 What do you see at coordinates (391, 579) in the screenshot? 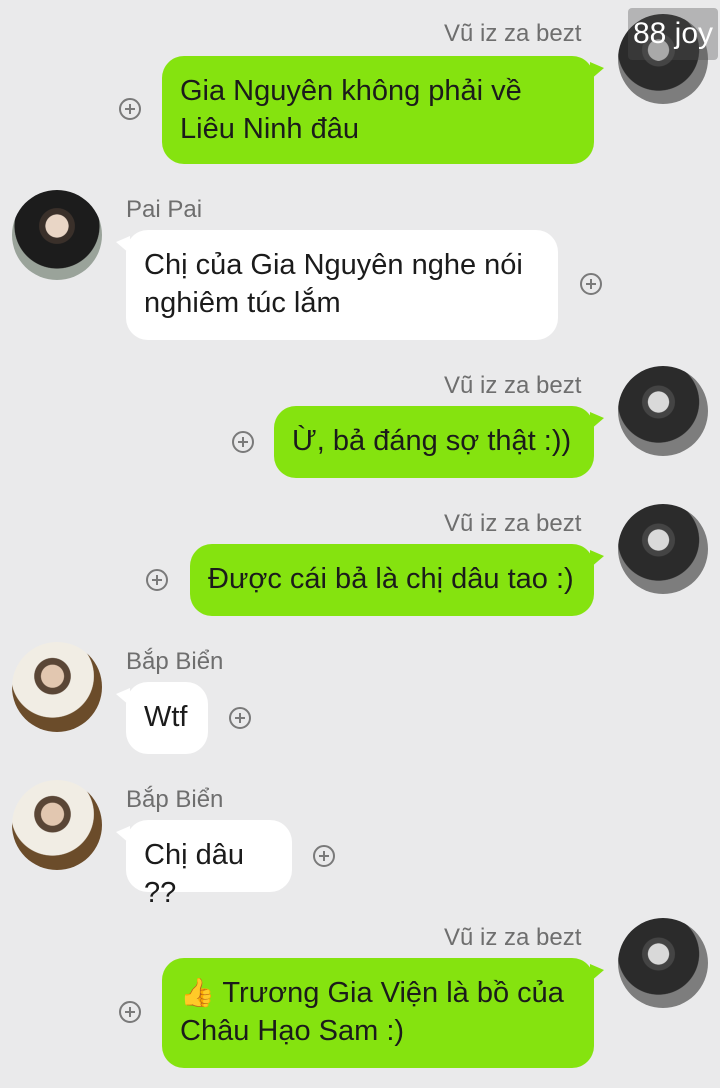
I see `message-line: Được cái bả là chị dâu tao :)` at bounding box center [391, 579].